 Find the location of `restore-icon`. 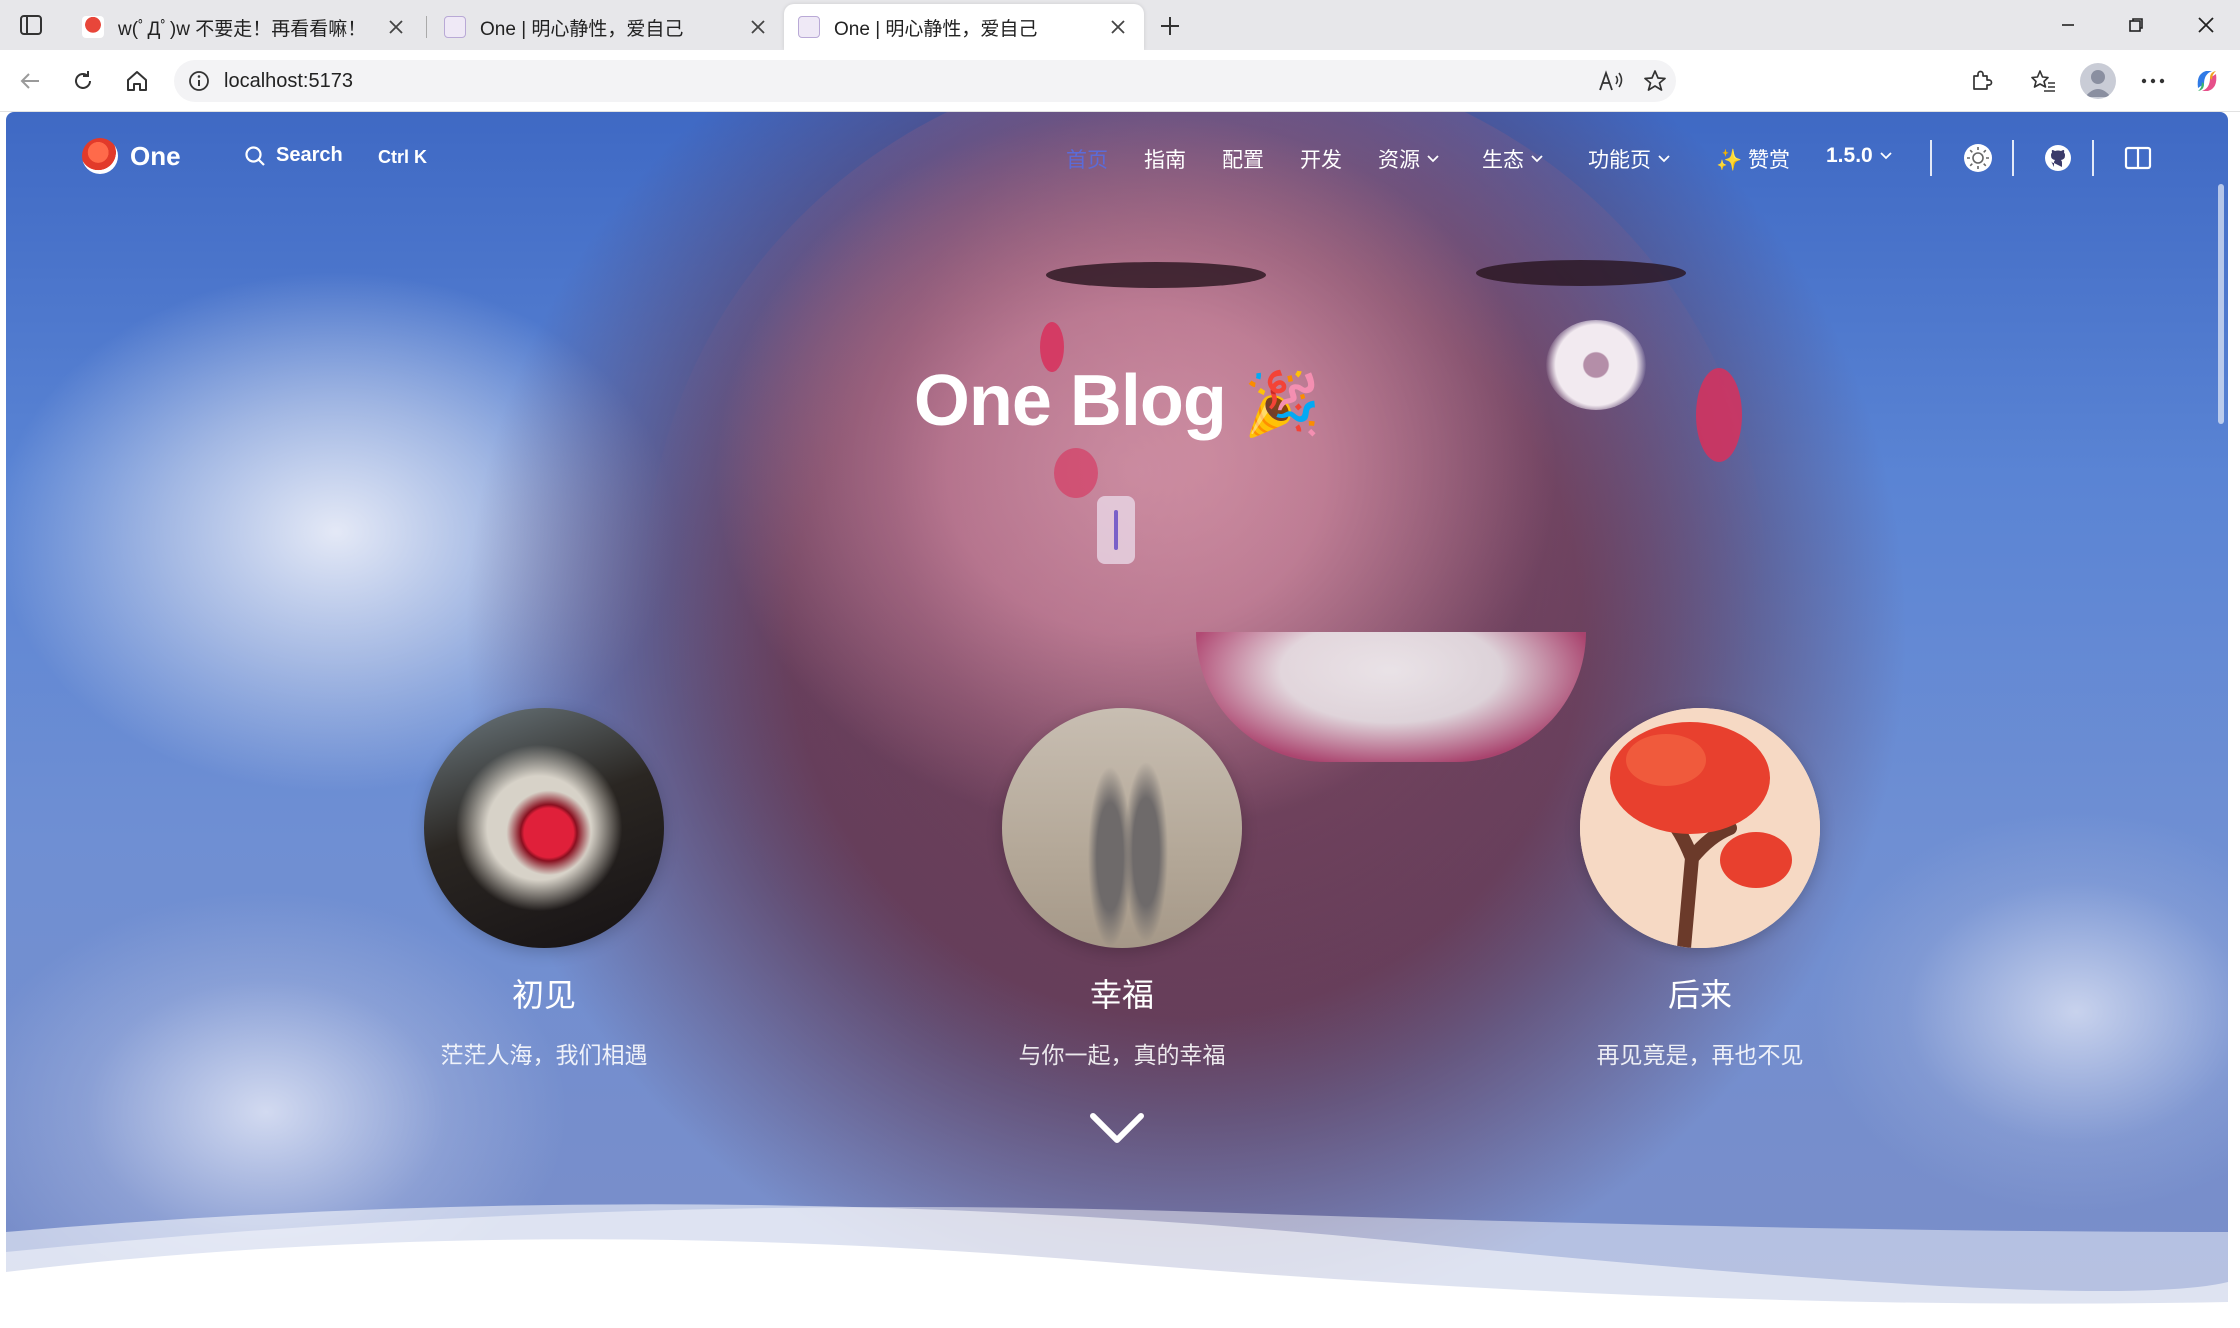

restore-icon is located at coordinates (2136, 25).